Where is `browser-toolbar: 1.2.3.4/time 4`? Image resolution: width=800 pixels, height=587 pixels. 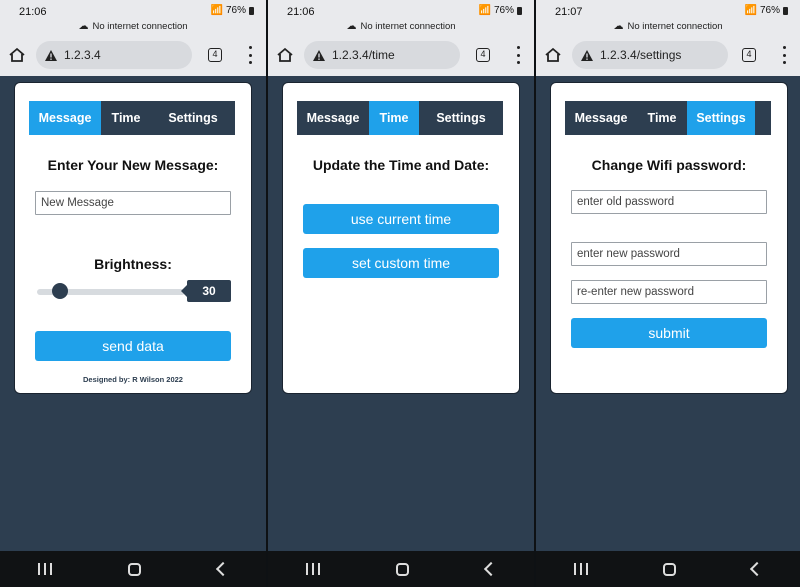 browser-toolbar: 1.2.3.4/time 4 is located at coordinates (401, 56).